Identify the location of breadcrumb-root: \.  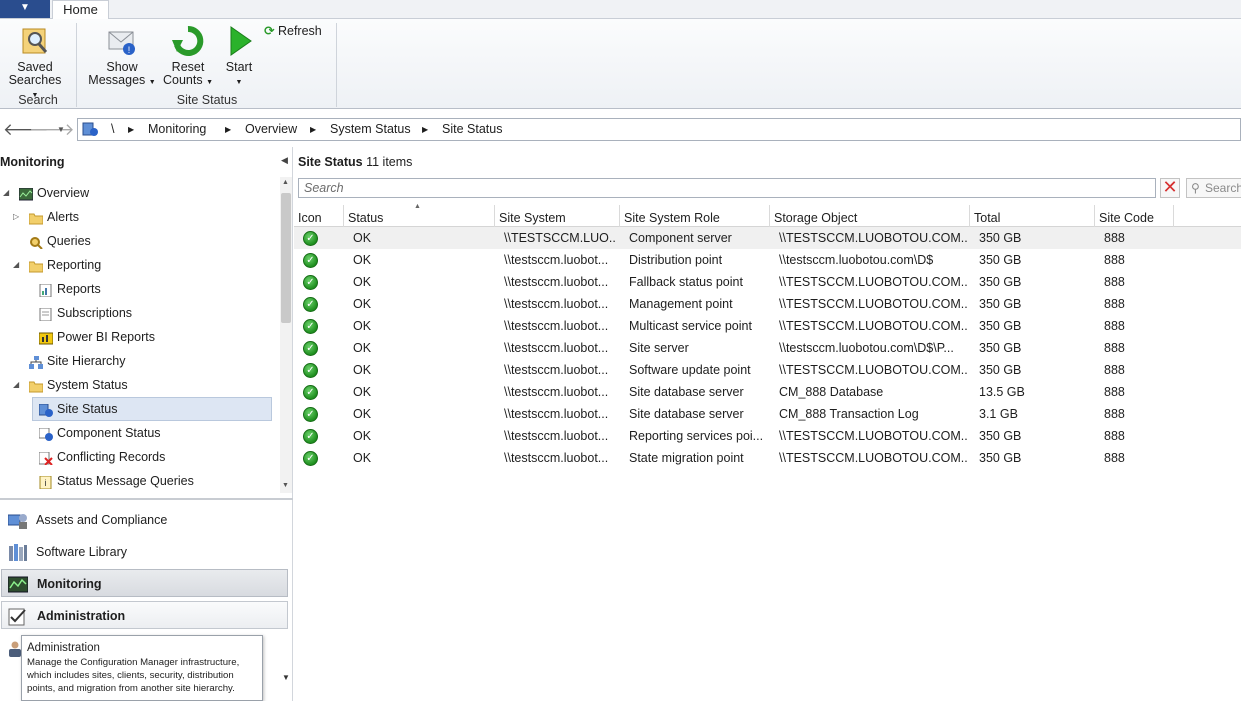
(112, 129).